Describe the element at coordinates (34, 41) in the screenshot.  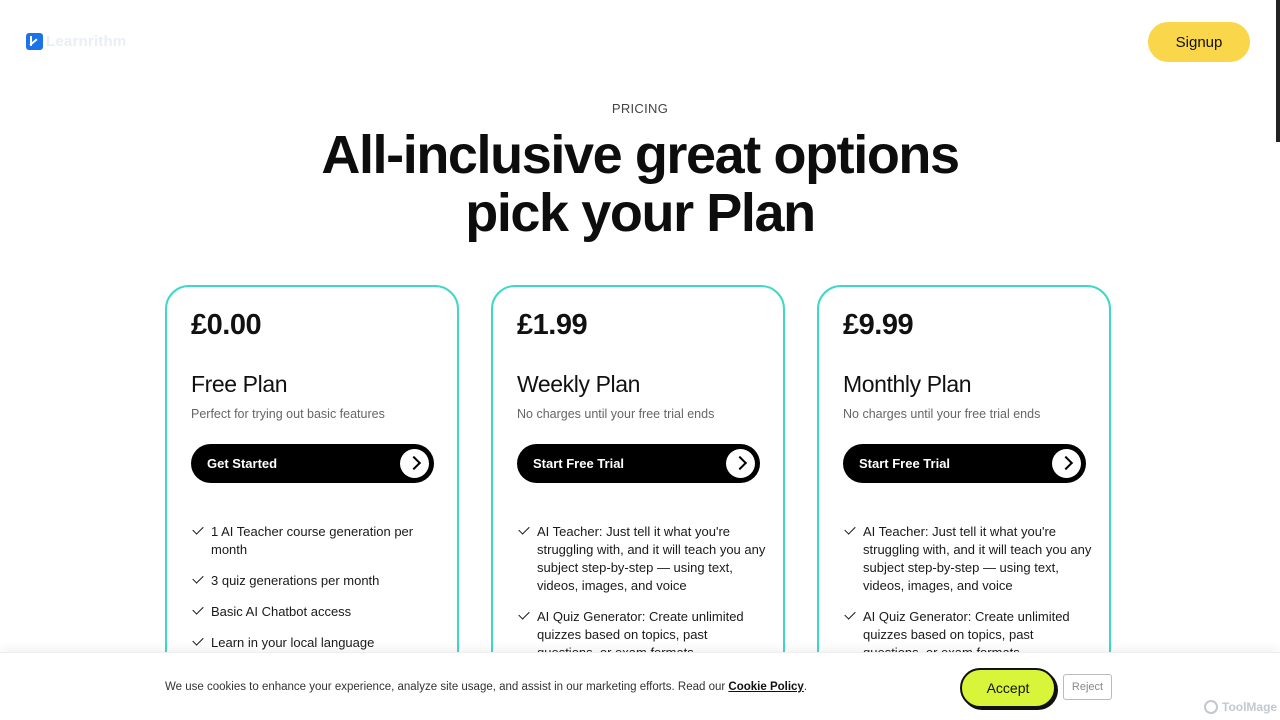
I see `logo-icon` at that location.